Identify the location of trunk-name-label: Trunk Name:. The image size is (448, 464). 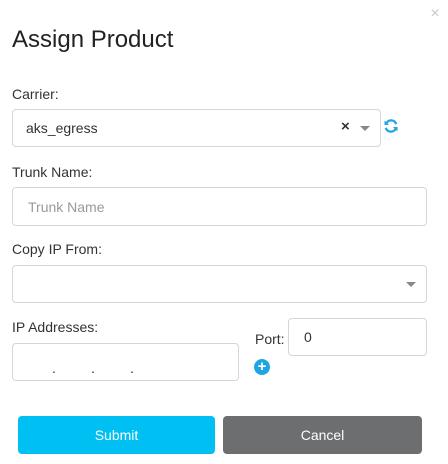
(52, 172).